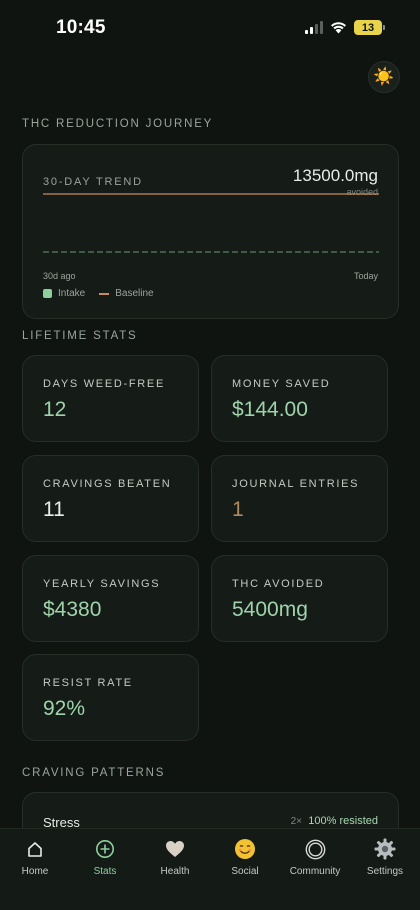 Image resolution: width=420 pixels, height=910 pixels. I want to click on stat-value: 1, so click(238, 509).